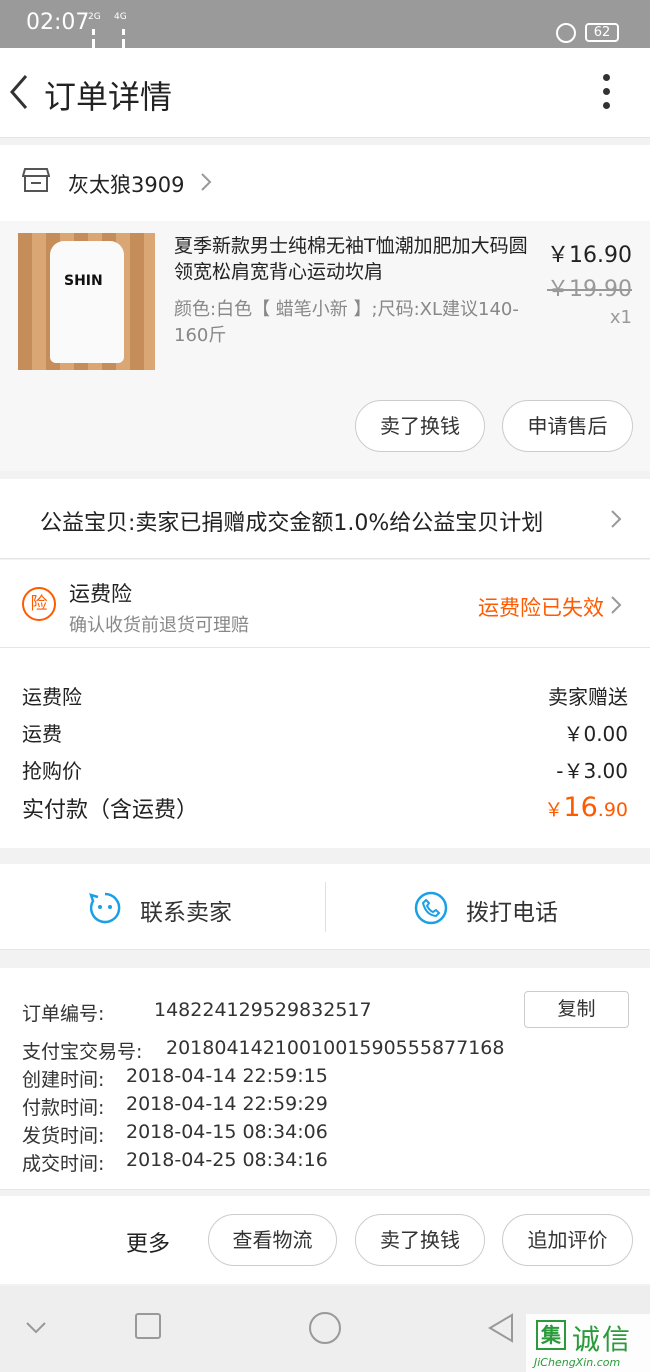  I want to click on completed-time-label: 成交时间:, so click(63, 1164).